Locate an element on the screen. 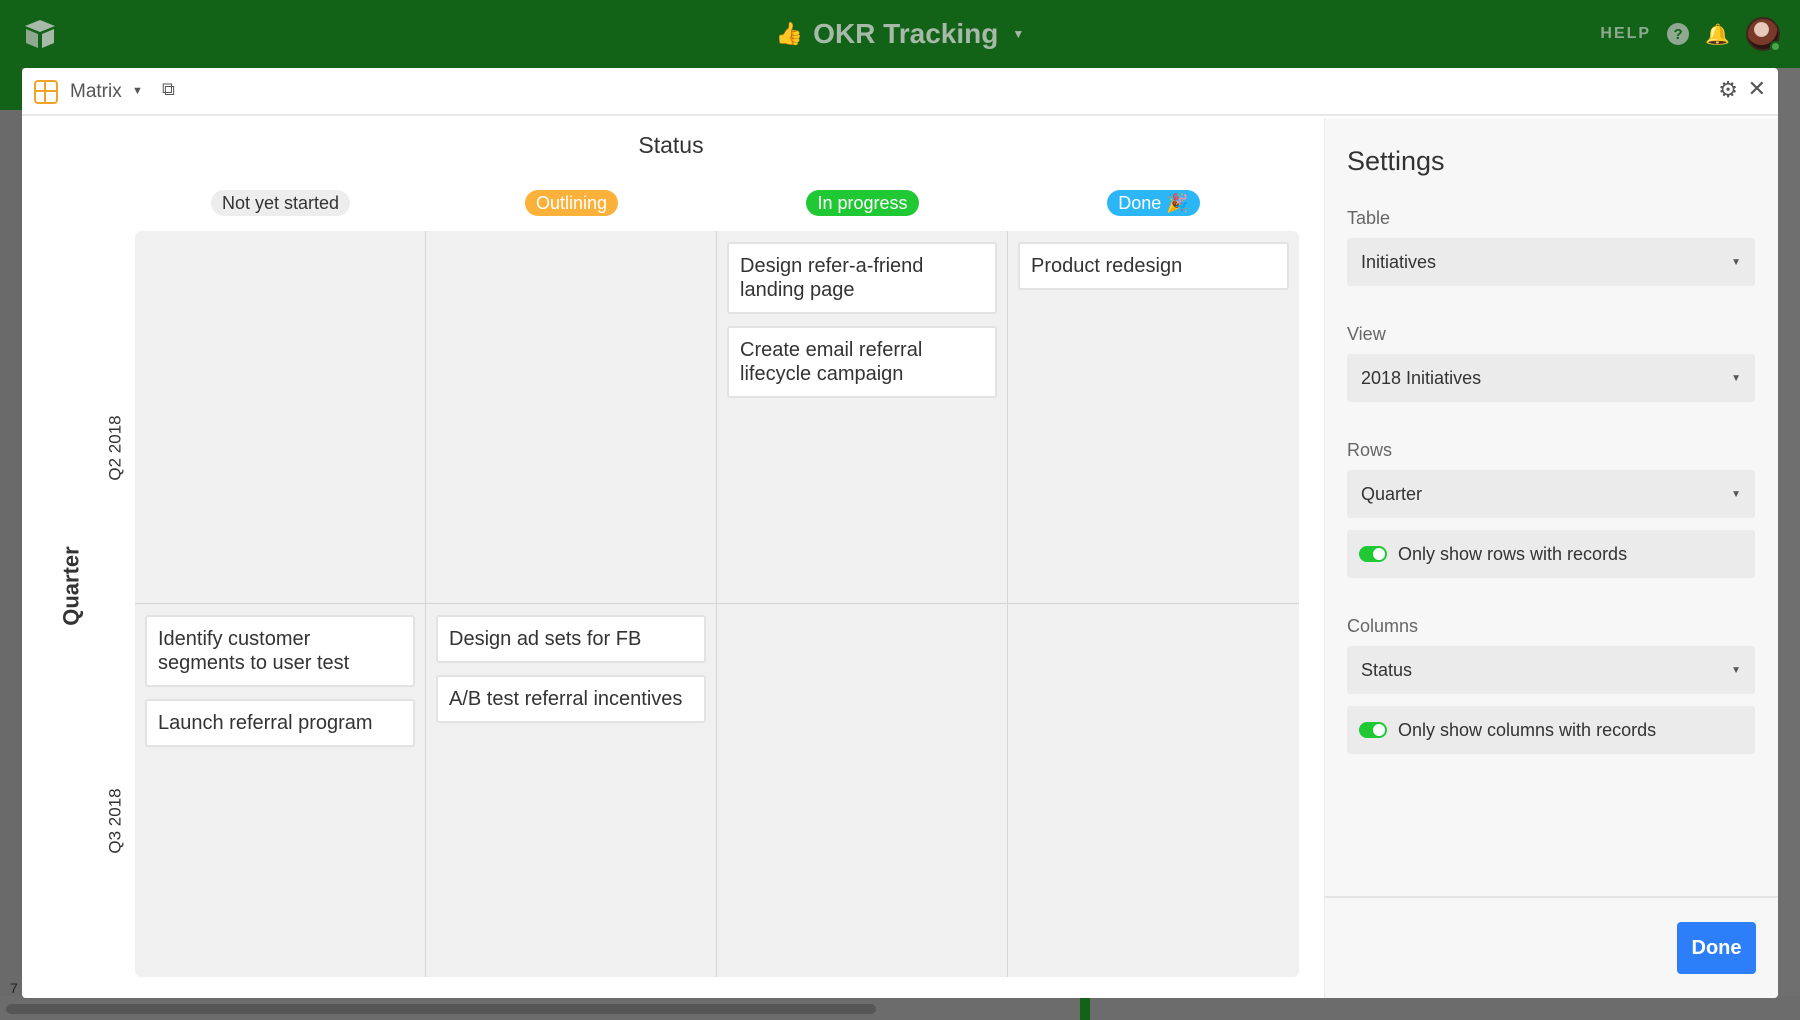 The height and width of the screenshot is (1020, 1800). gear-icon: ⚙ is located at coordinates (1728, 90).